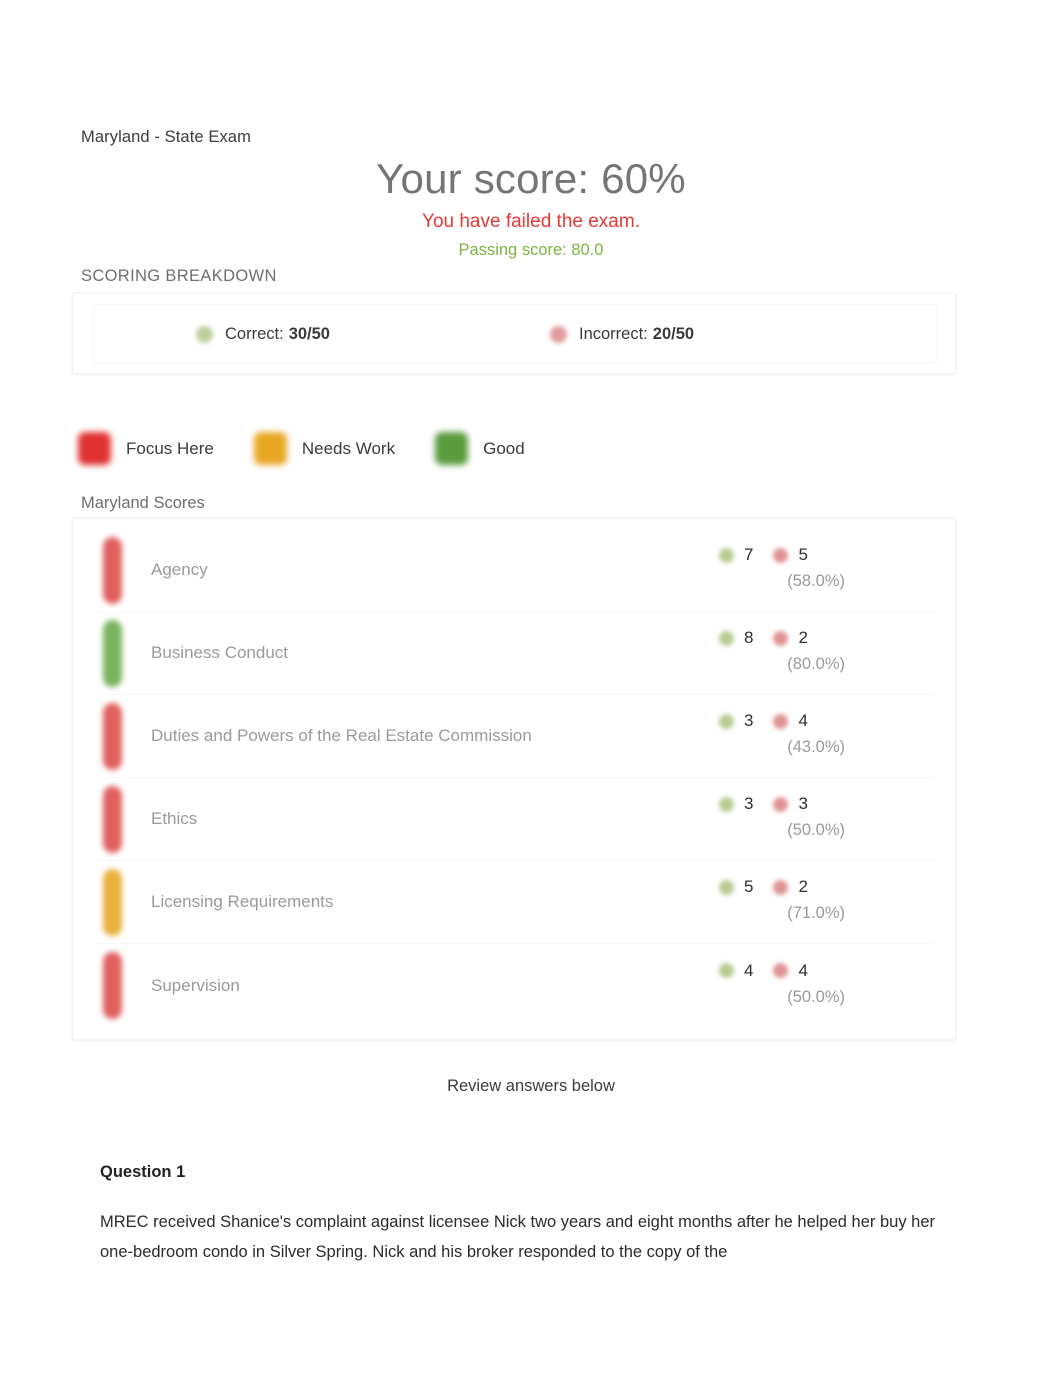 Image resolution: width=1062 pixels, height=1377 pixels. I want to click on incorrect-count: 5, so click(803, 554).